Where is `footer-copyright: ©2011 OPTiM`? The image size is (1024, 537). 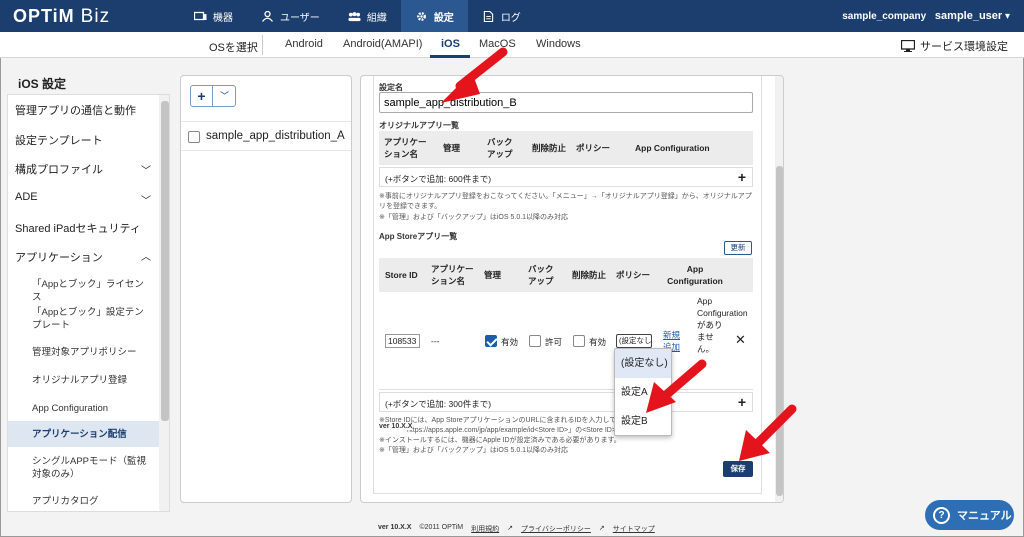 footer-copyright: ©2011 OPTiM is located at coordinates (441, 527).